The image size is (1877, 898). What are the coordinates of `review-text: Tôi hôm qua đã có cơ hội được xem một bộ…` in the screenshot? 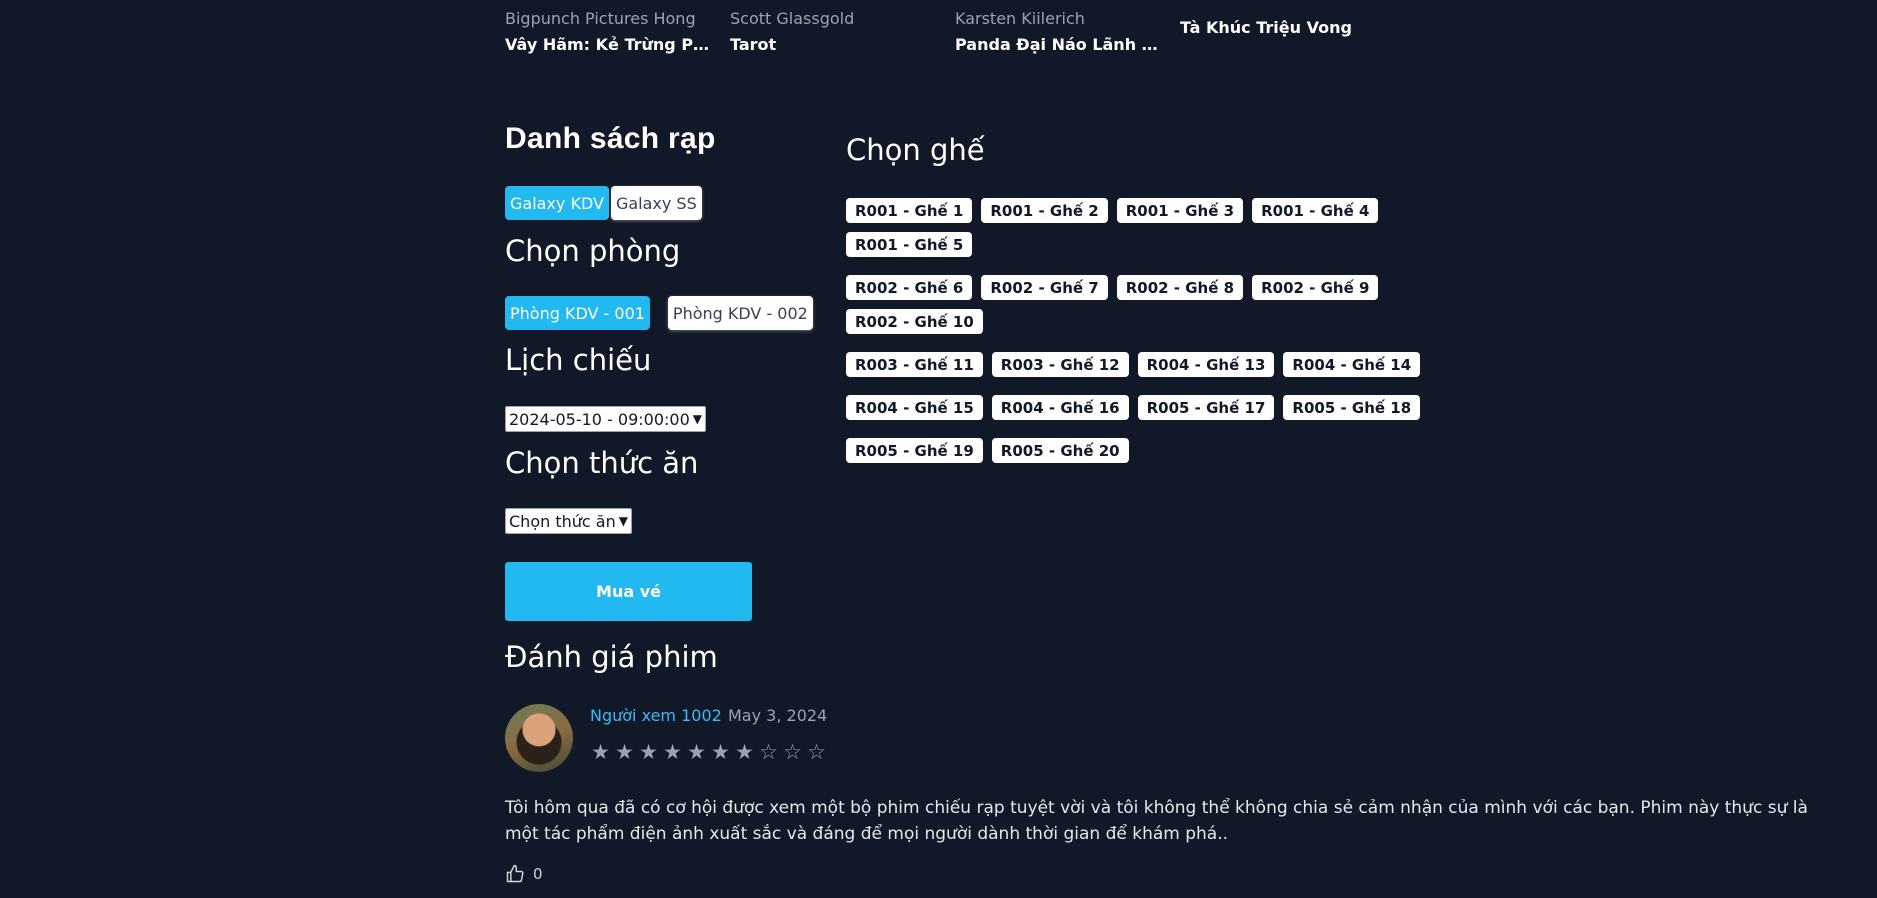 It's located at (1156, 821).